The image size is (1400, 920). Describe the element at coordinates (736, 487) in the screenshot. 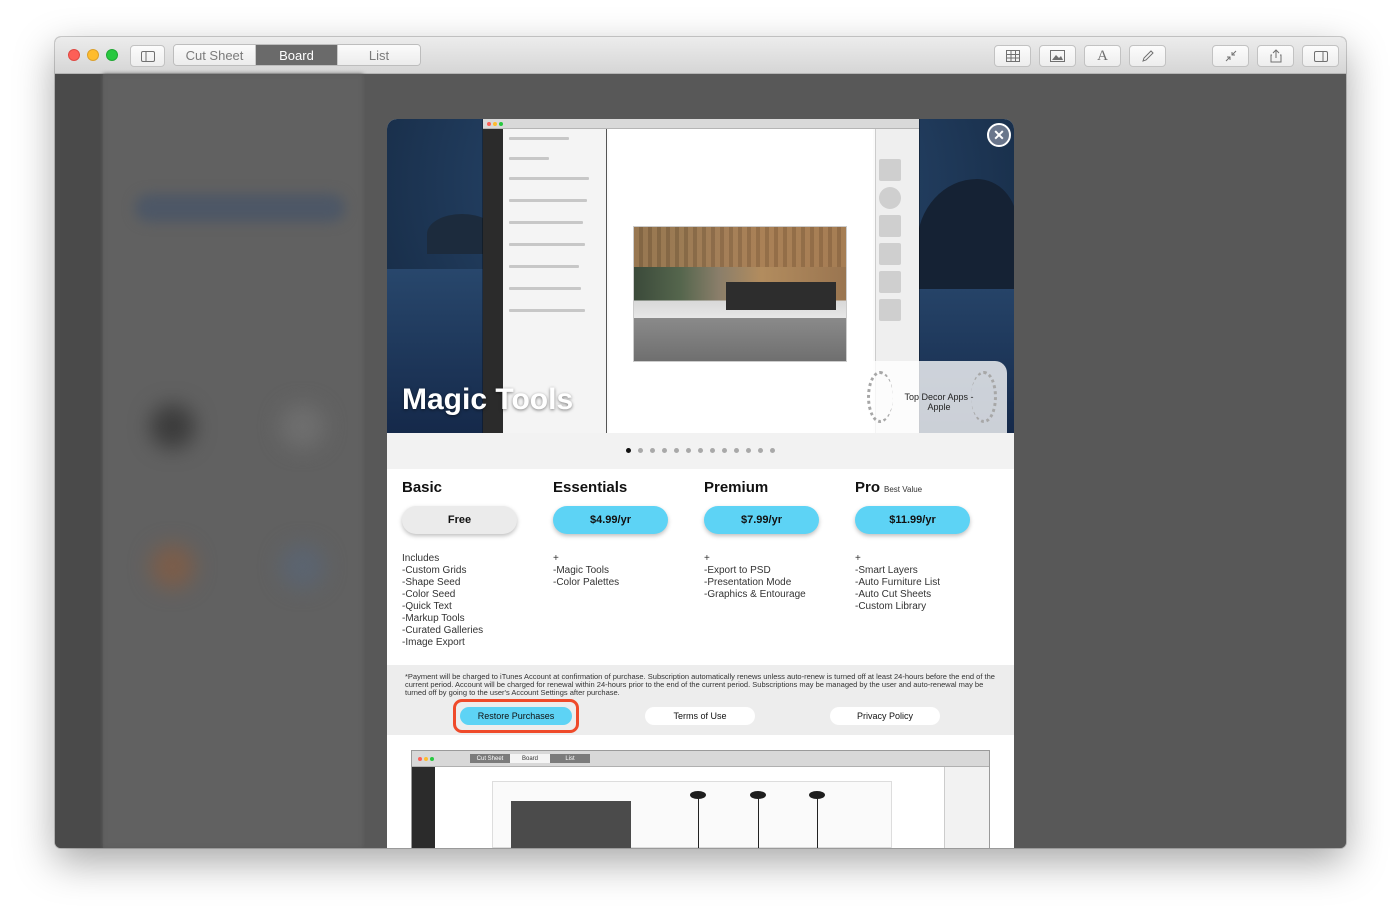

I see `plan-name: Premium` at that location.